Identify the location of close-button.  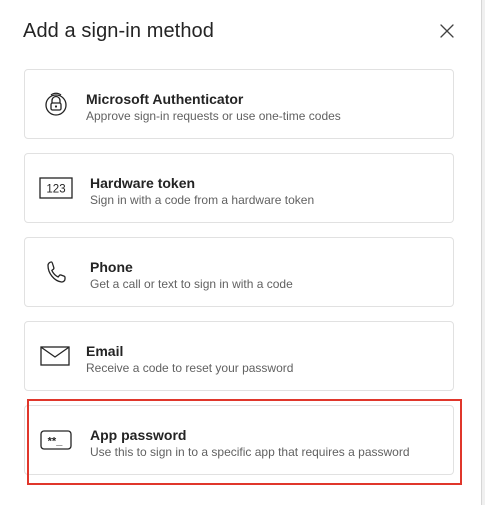
(447, 31).